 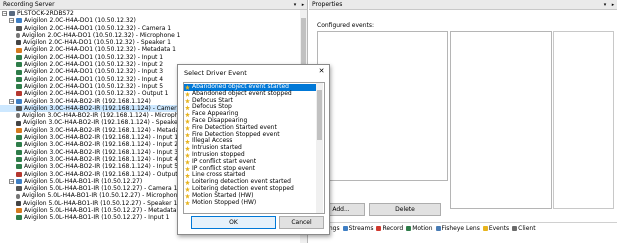 I want to click on tab-label: Fisheye Lens, so click(x=460, y=228).